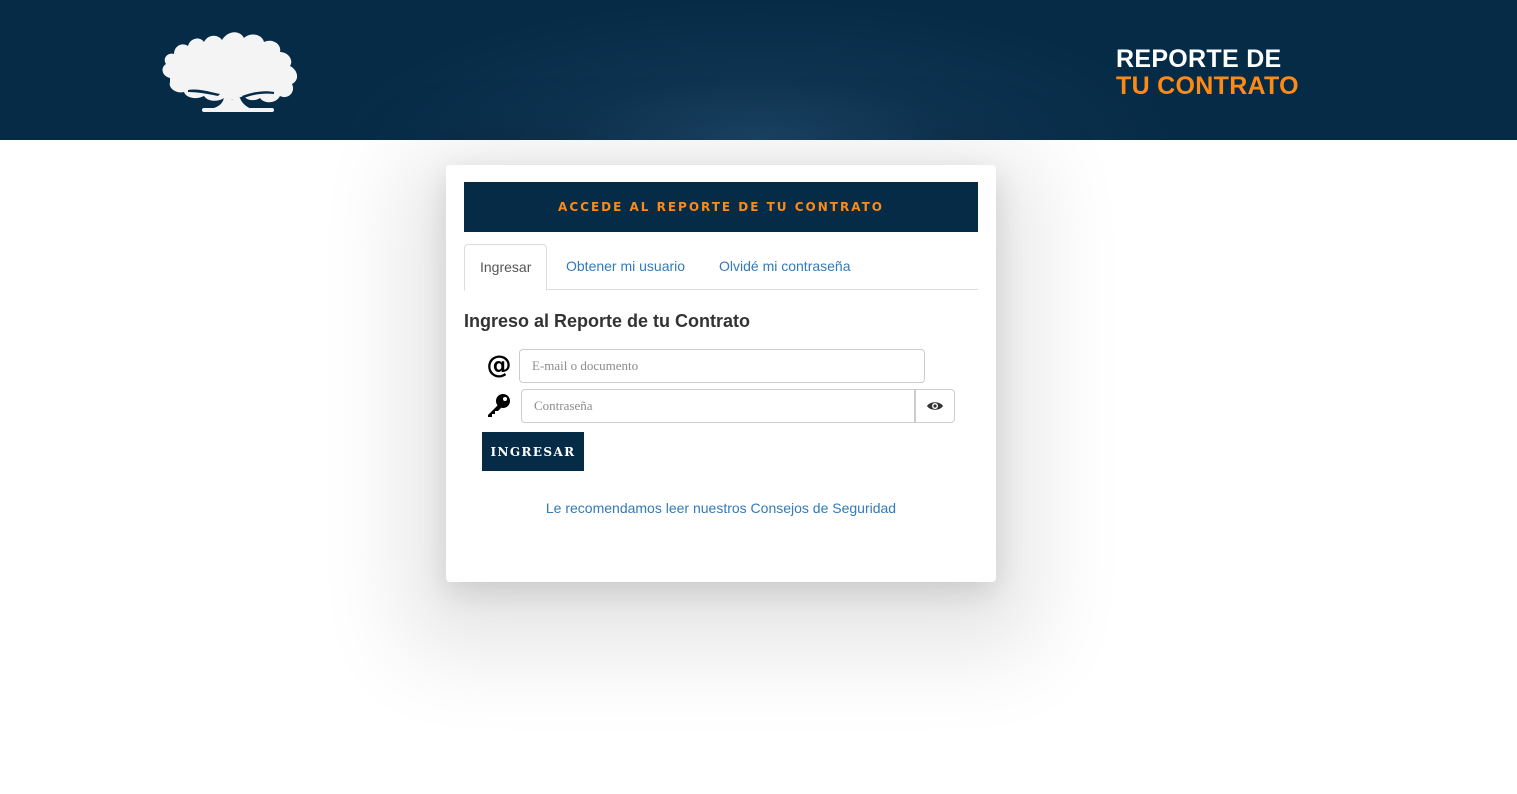 Image resolution: width=1517 pixels, height=794 pixels. I want to click on brand-line2: TU CONTRATO, so click(1207, 86).